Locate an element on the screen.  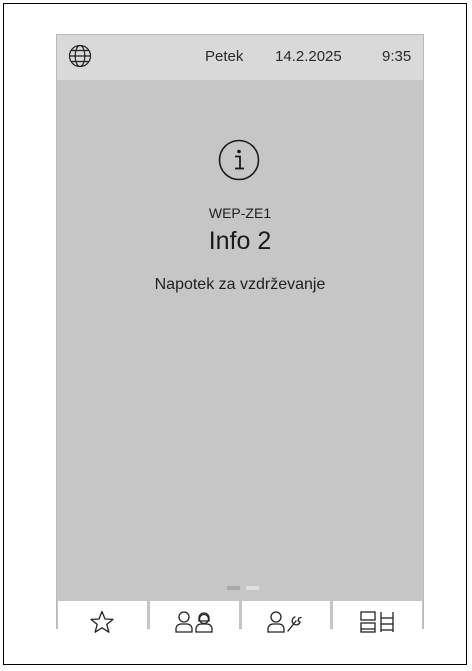
info-icon is located at coordinates (239, 160).